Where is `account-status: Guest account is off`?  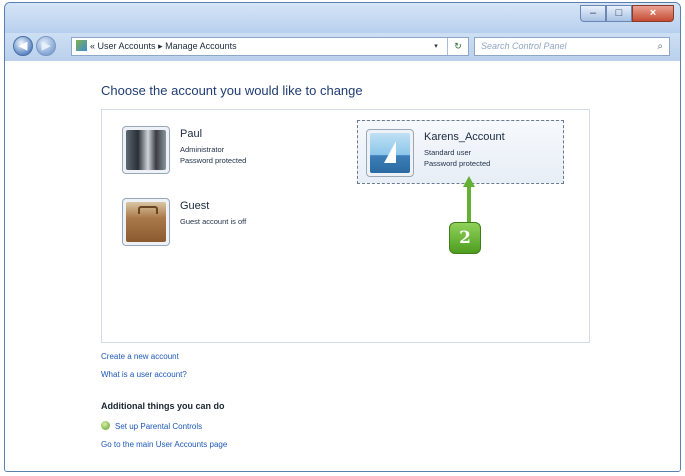
account-status: Guest account is off is located at coordinates (213, 221).